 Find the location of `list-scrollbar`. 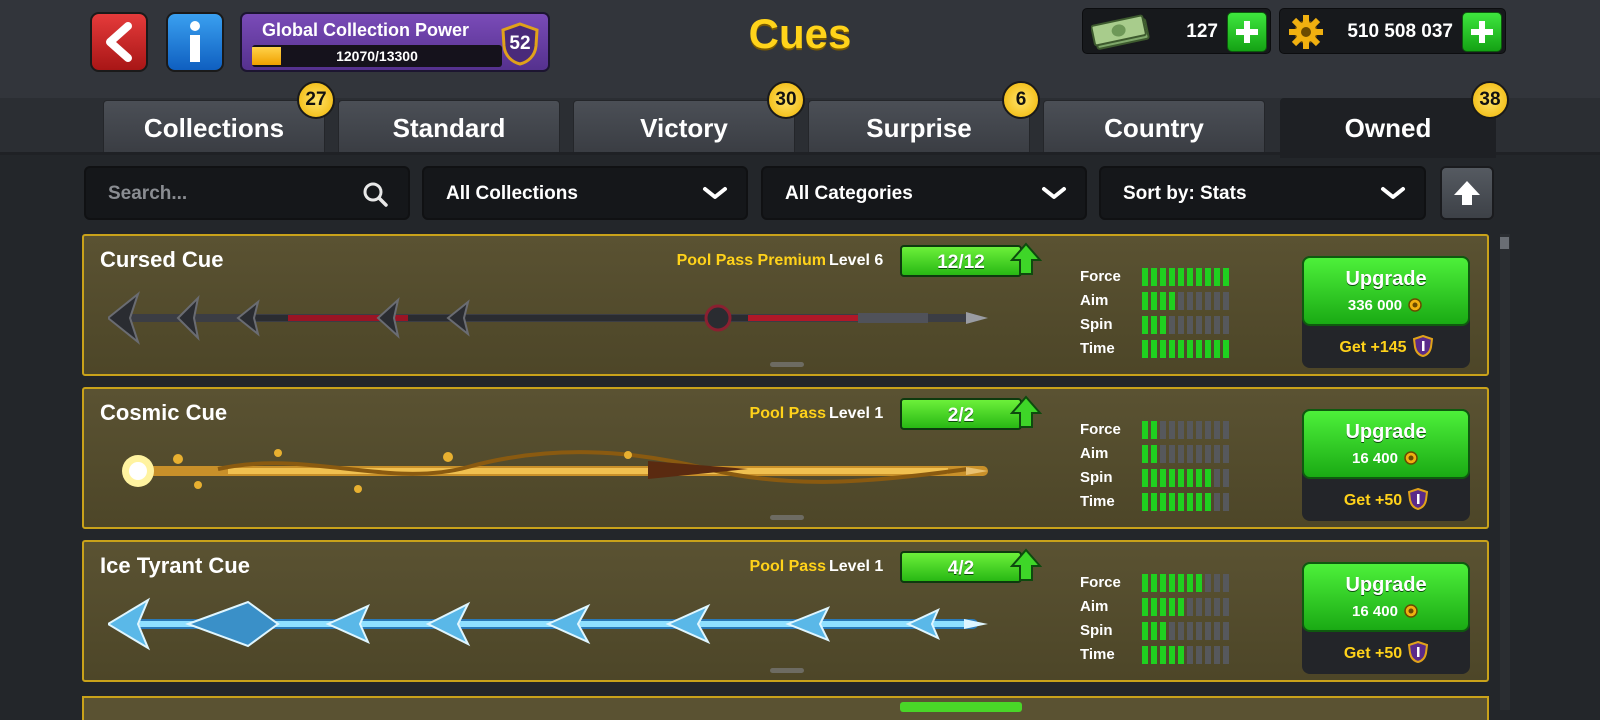

list-scrollbar is located at coordinates (1505, 472).